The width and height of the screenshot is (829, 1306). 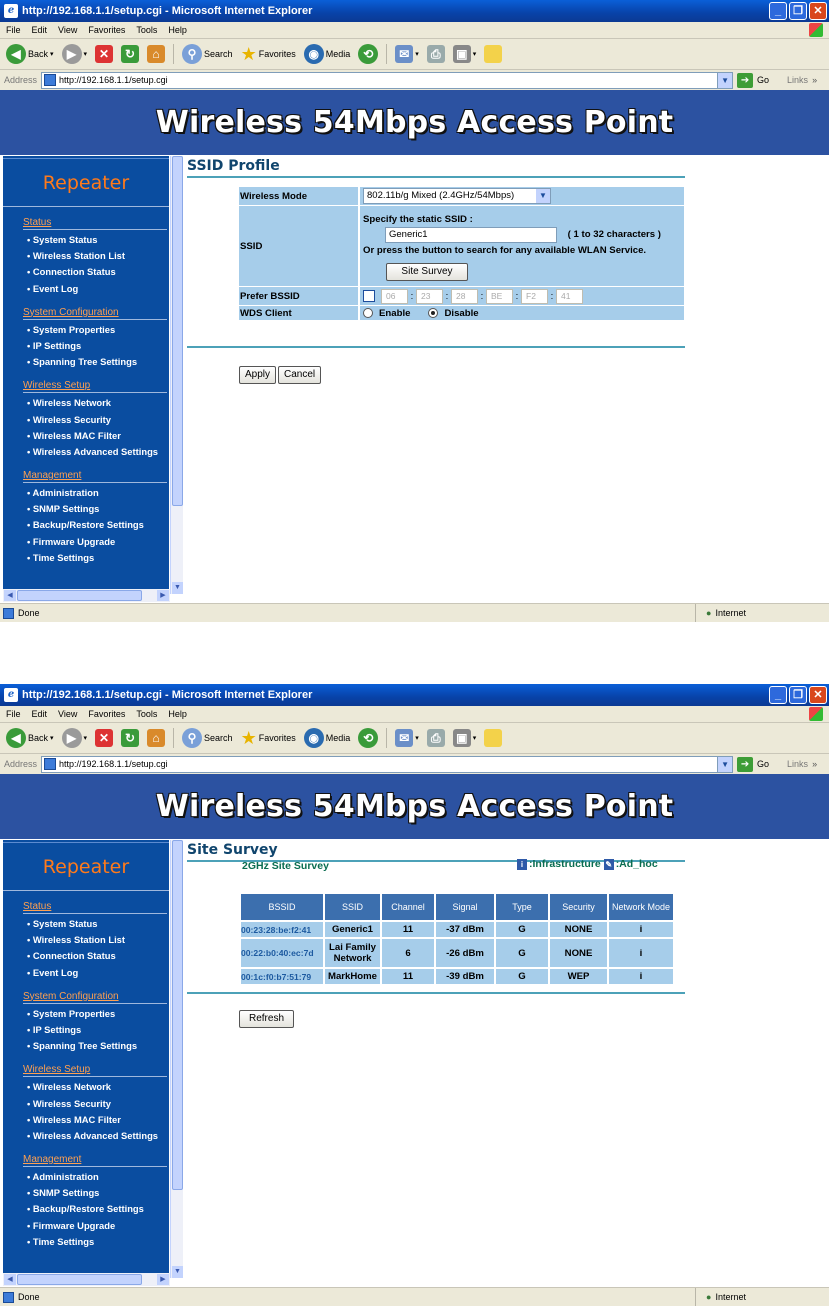 I want to click on menu-tools: Tools, so click(x=146, y=30).